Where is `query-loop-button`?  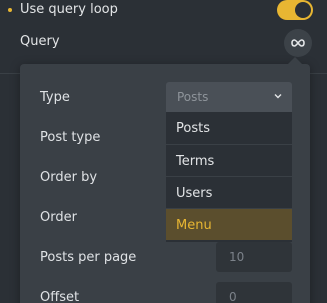 query-loop-button is located at coordinates (298, 43).